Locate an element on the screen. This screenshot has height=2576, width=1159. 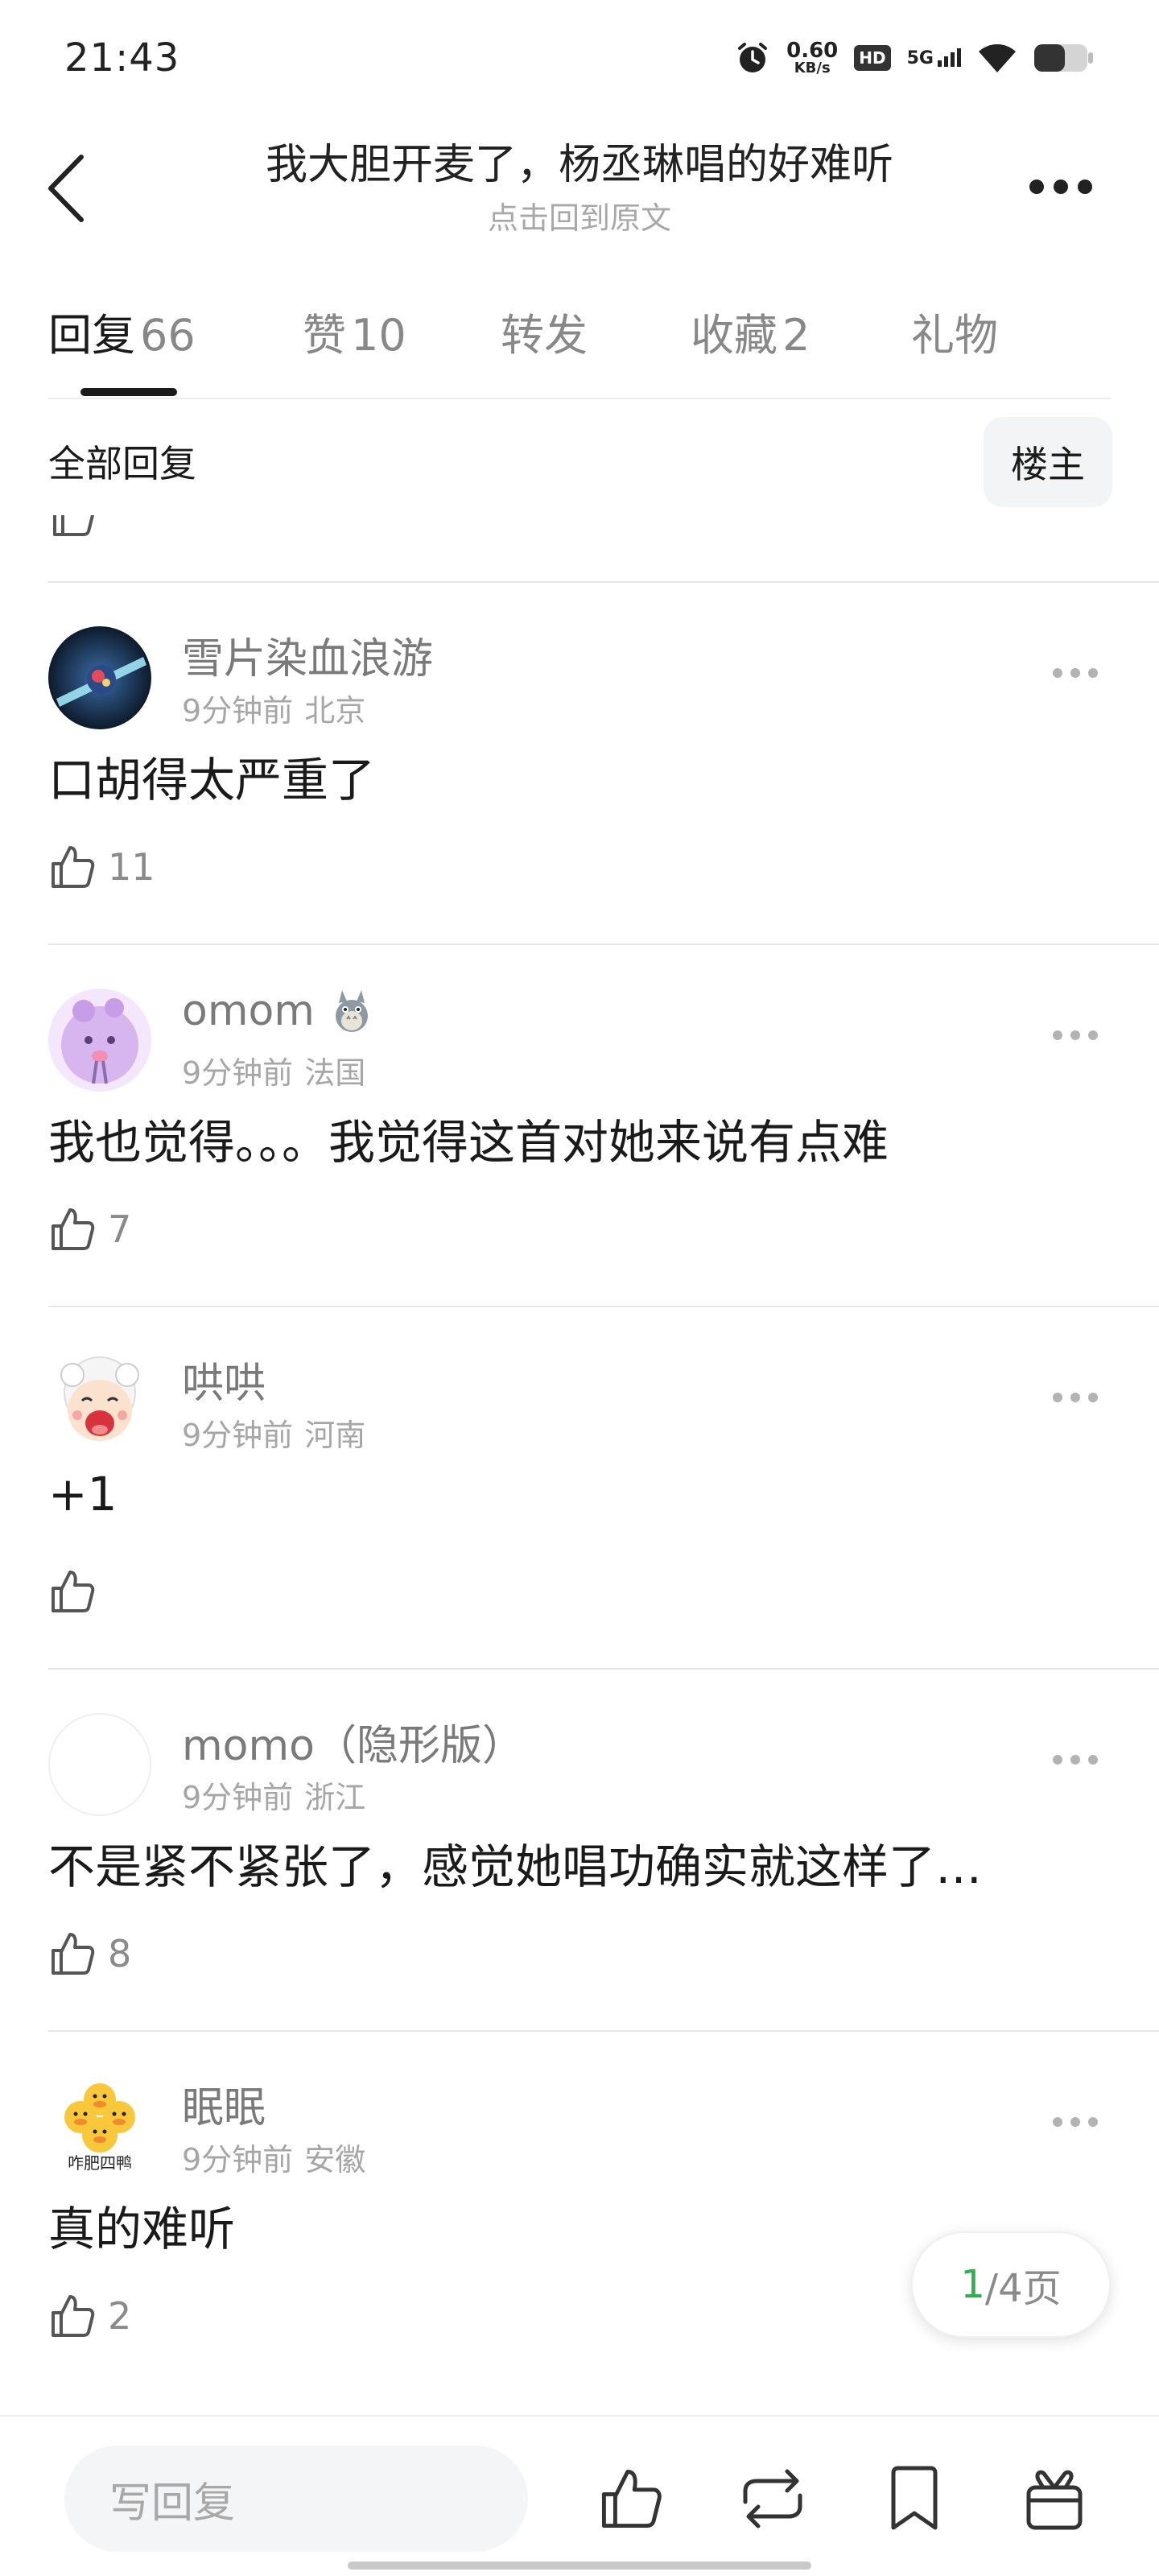
tab-label: 回复 is located at coordinates (91, 335).